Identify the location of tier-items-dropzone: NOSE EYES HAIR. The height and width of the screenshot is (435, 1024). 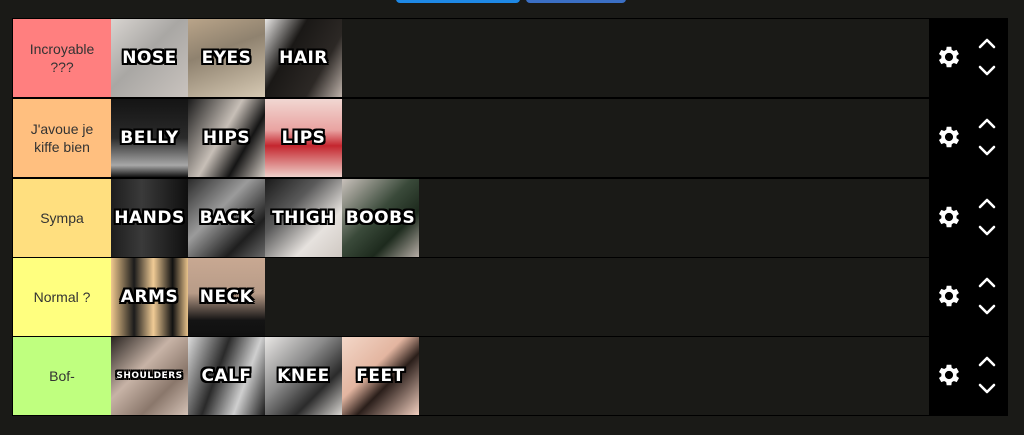
(520, 58).